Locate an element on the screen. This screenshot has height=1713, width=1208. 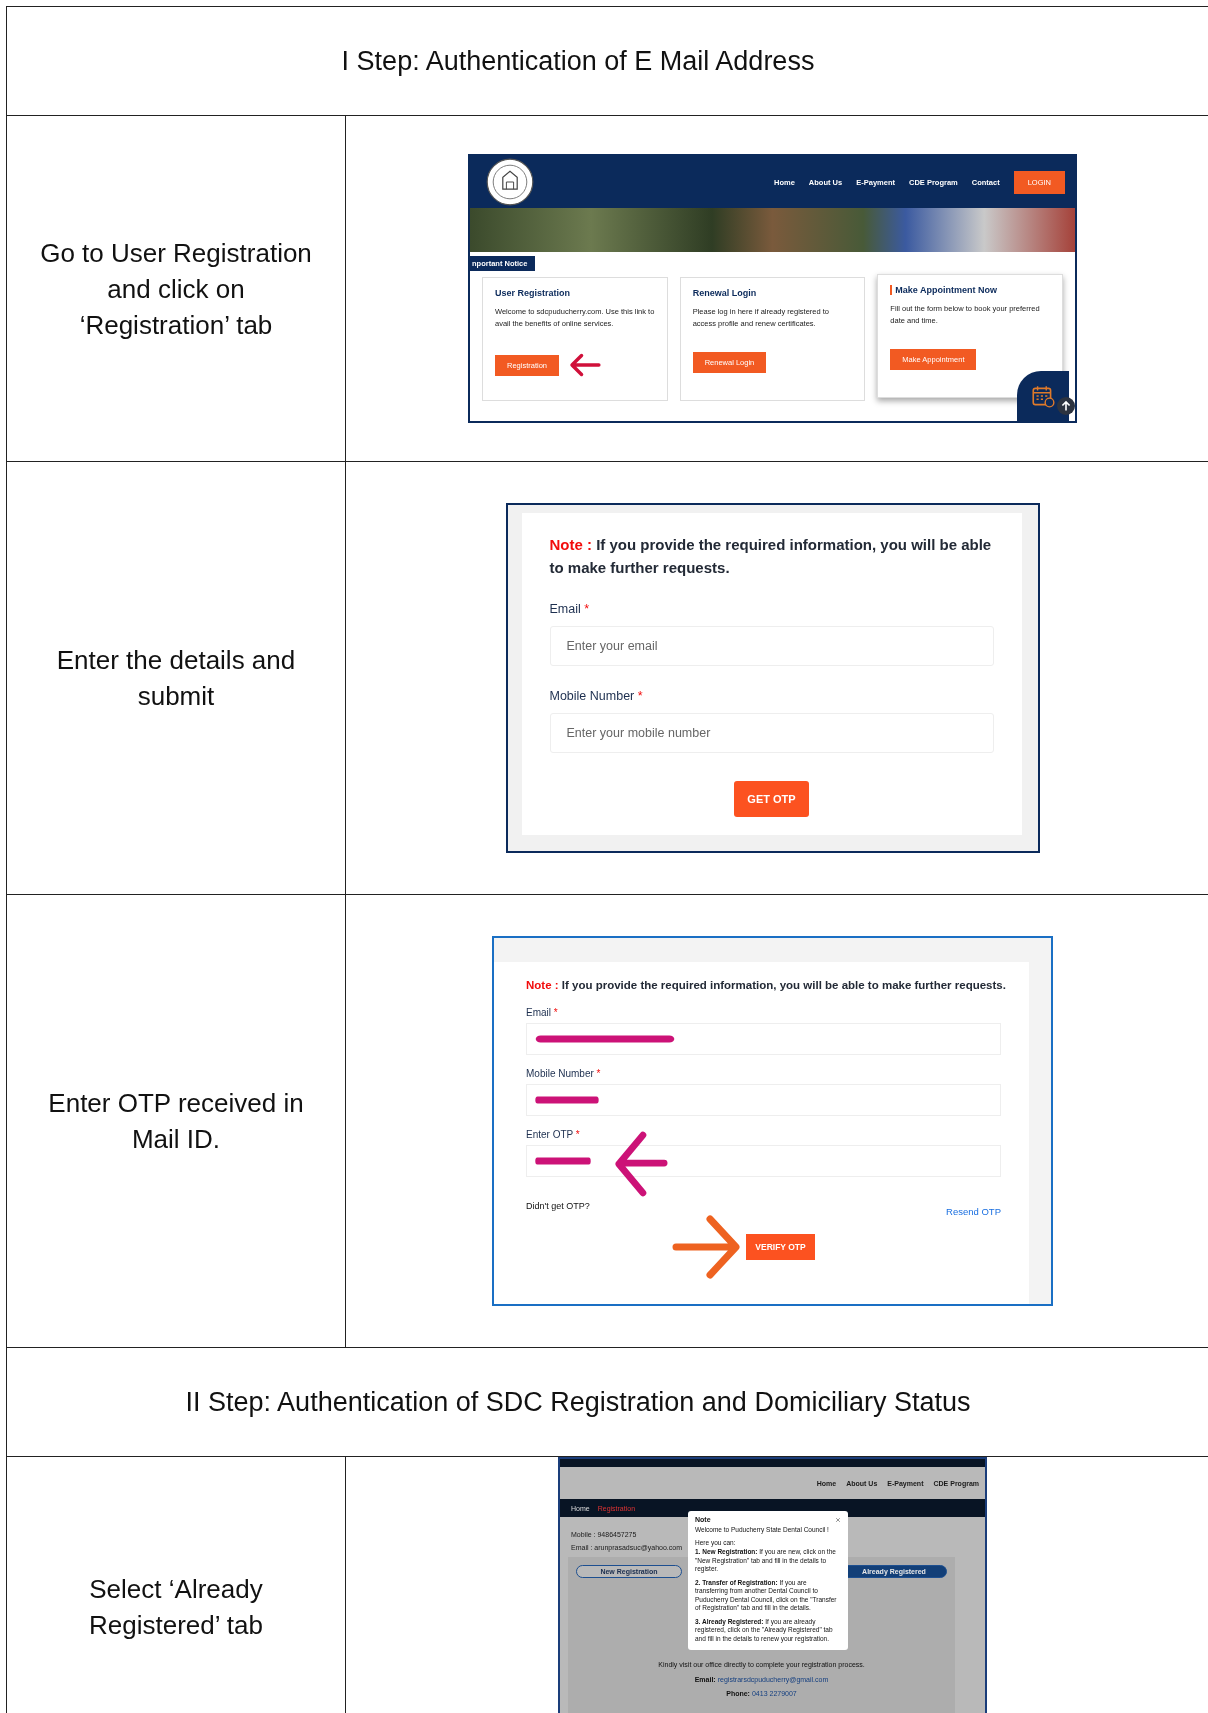
calendar-icon is located at coordinates (1043, 396).